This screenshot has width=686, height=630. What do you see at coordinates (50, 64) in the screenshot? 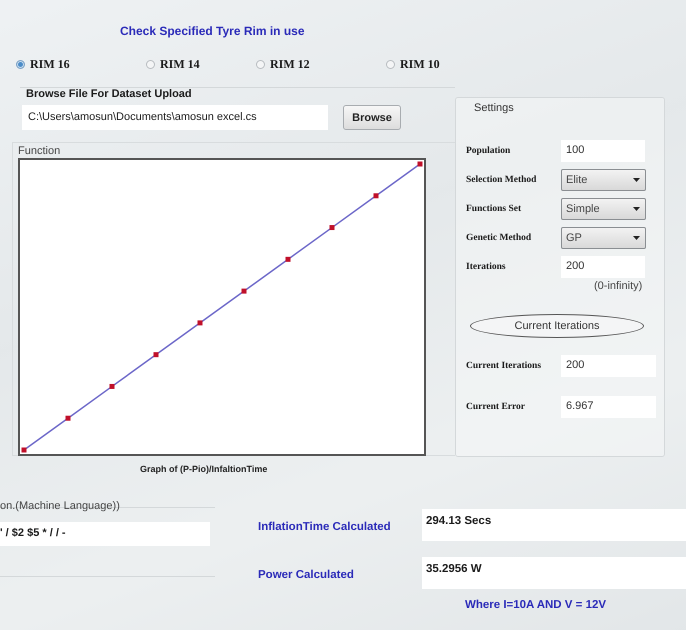
I see `radio-label: RIM 16` at bounding box center [50, 64].